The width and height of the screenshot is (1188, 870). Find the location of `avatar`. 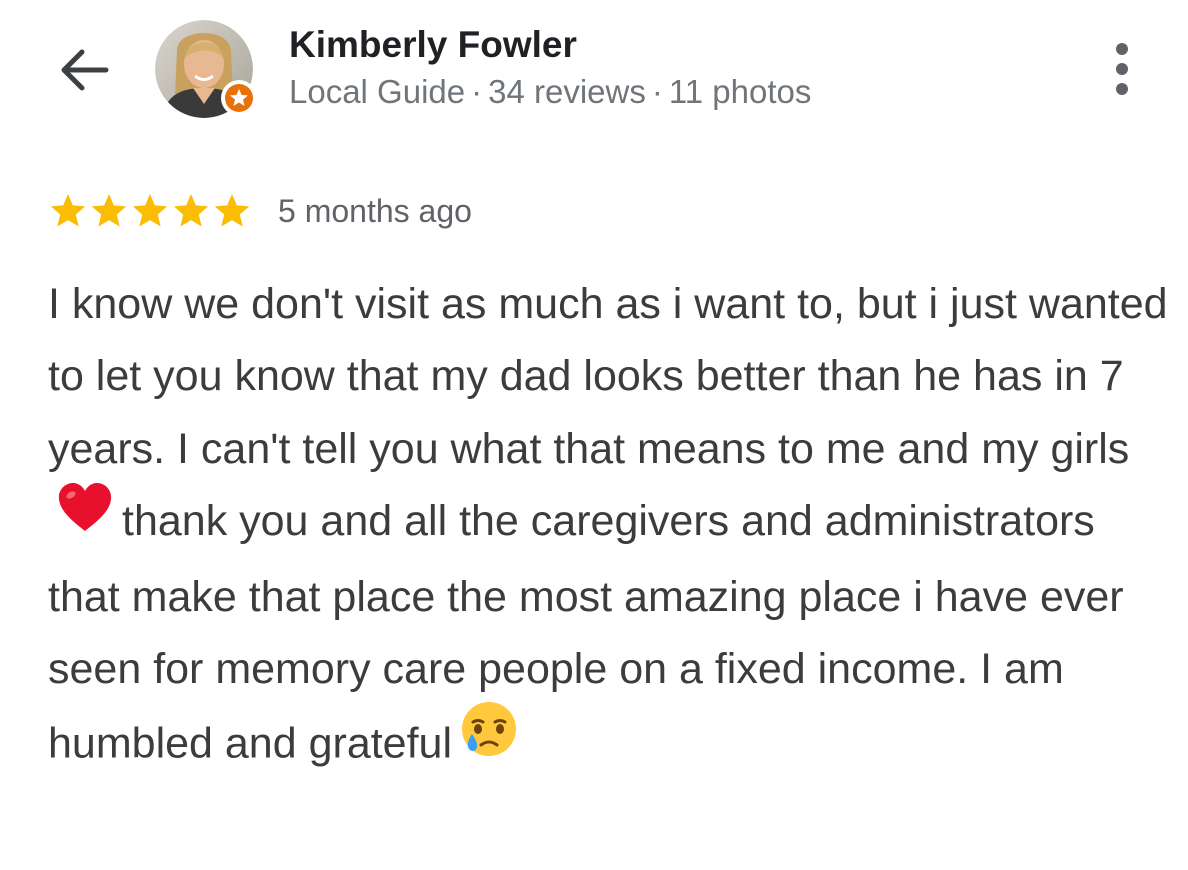

avatar is located at coordinates (206, 69).